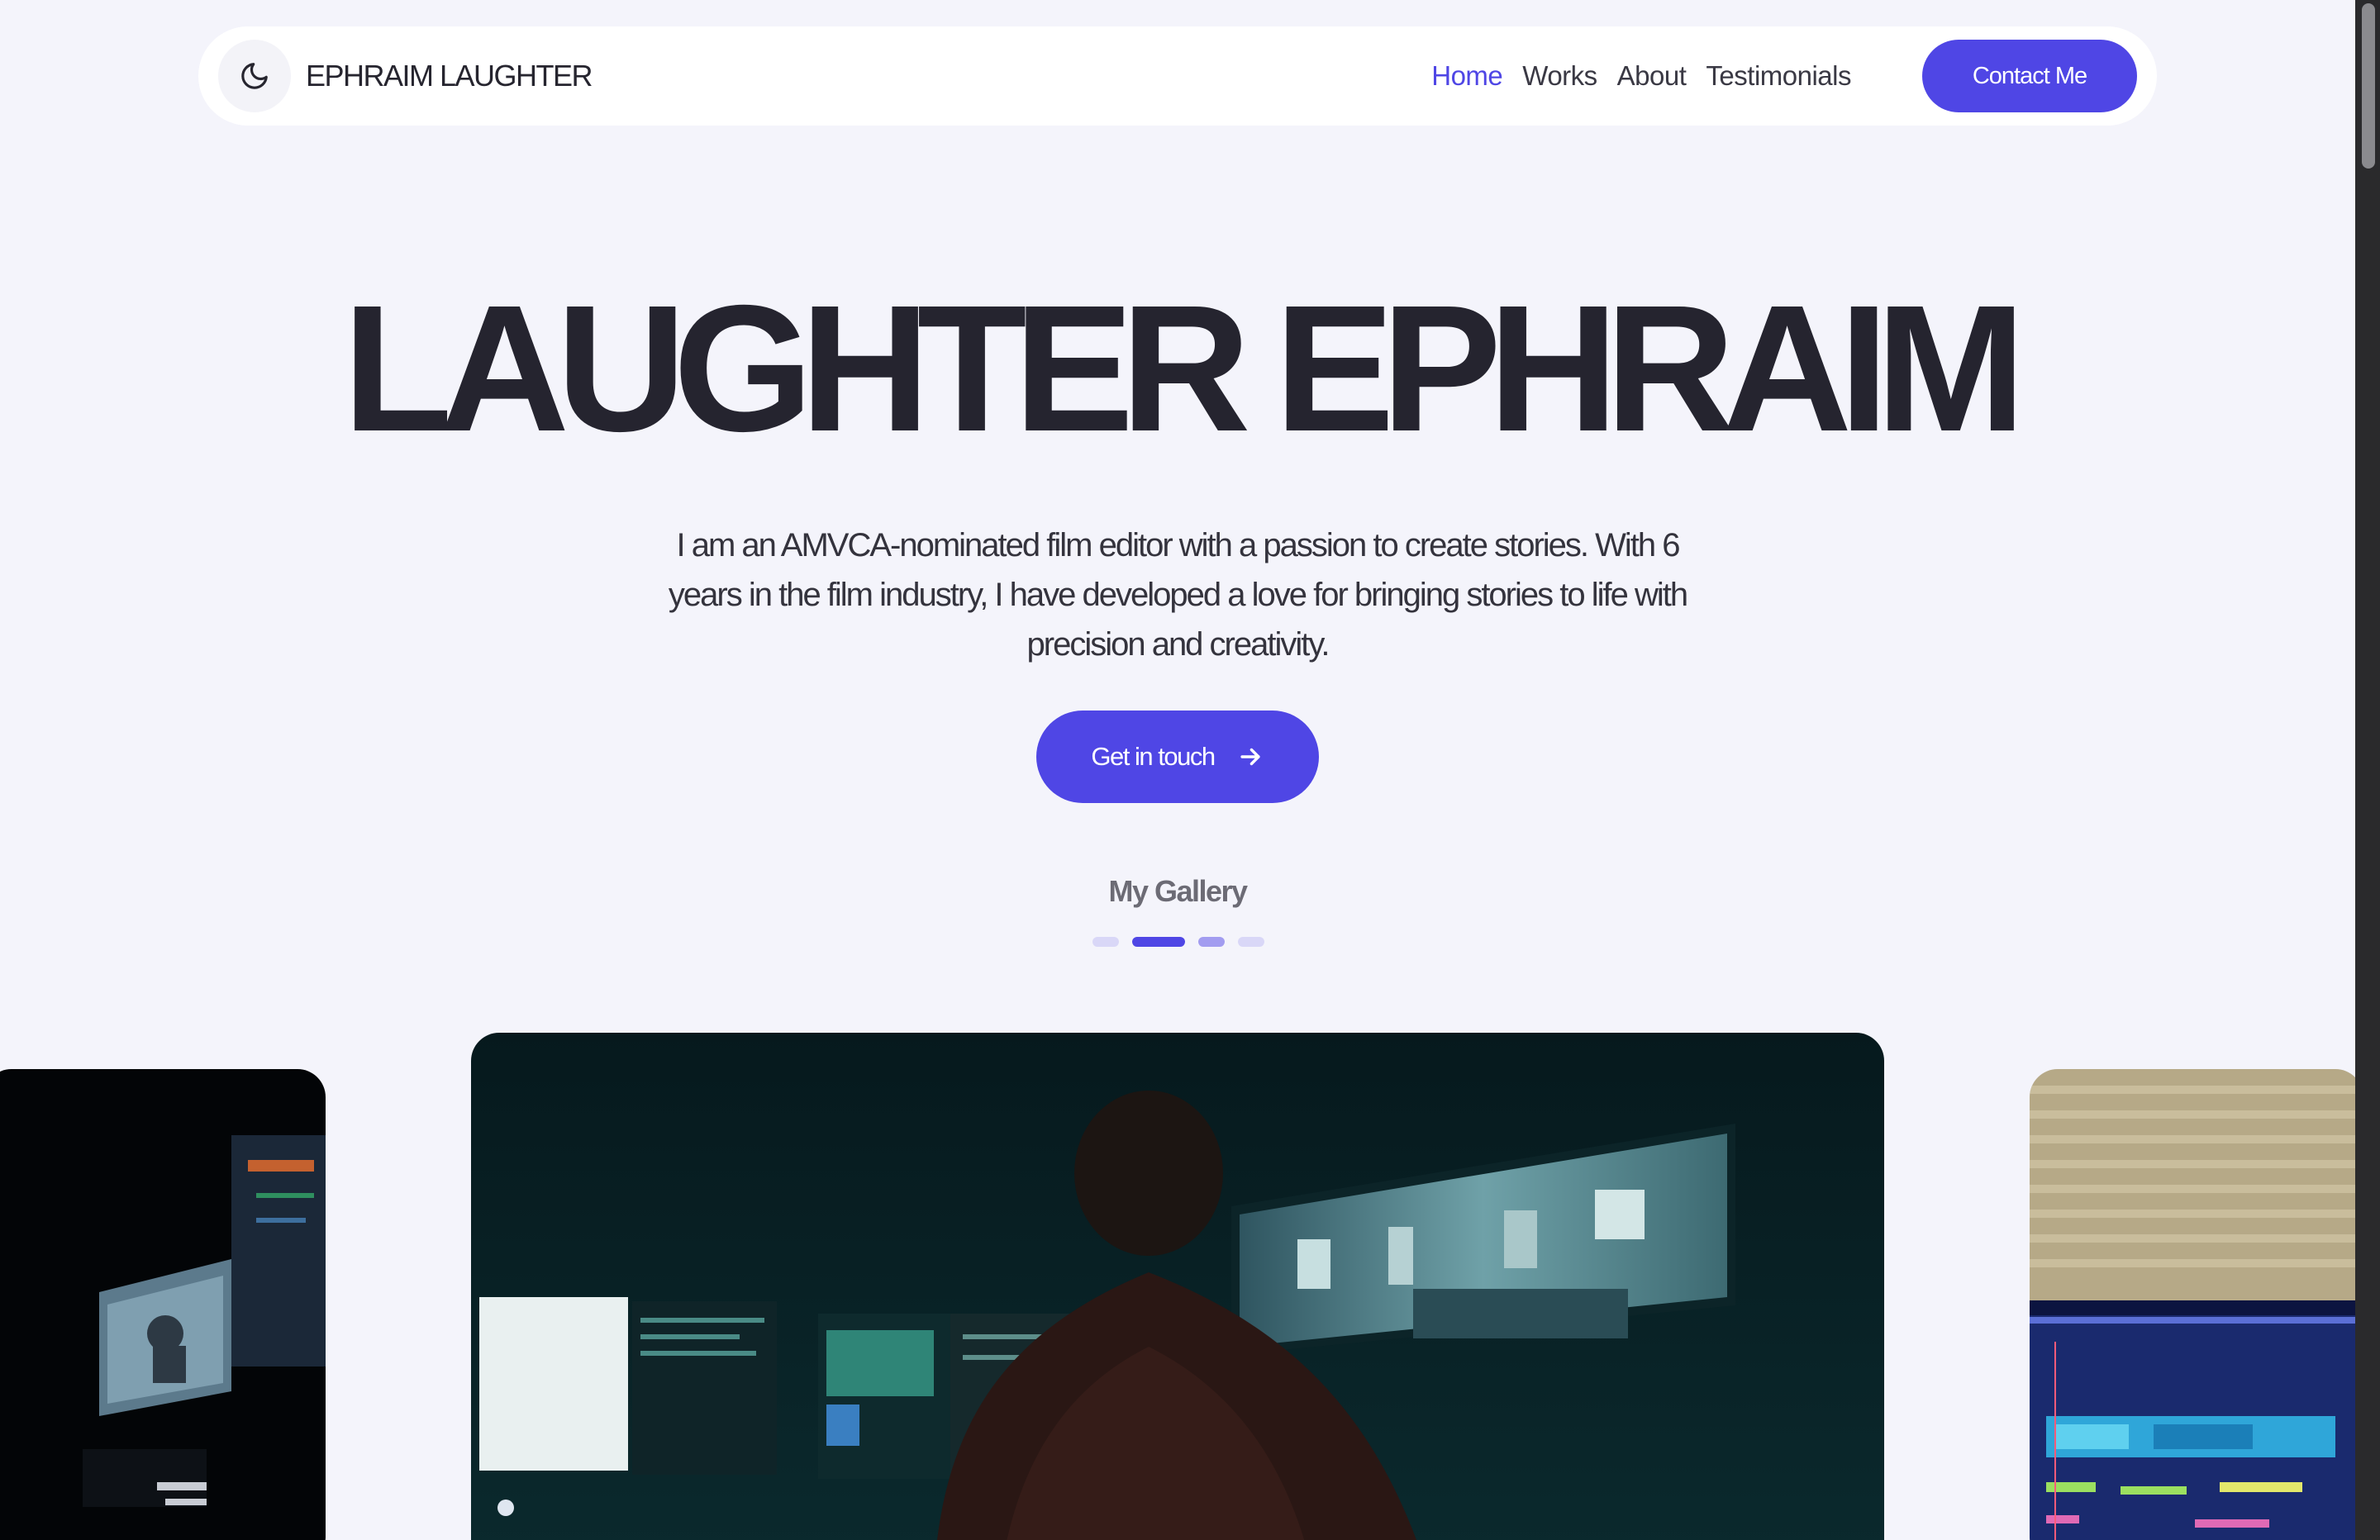 The image size is (2380, 1540). What do you see at coordinates (1559, 76) in the screenshot?
I see `nav-link-works: Works` at bounding box center [1559, 76].